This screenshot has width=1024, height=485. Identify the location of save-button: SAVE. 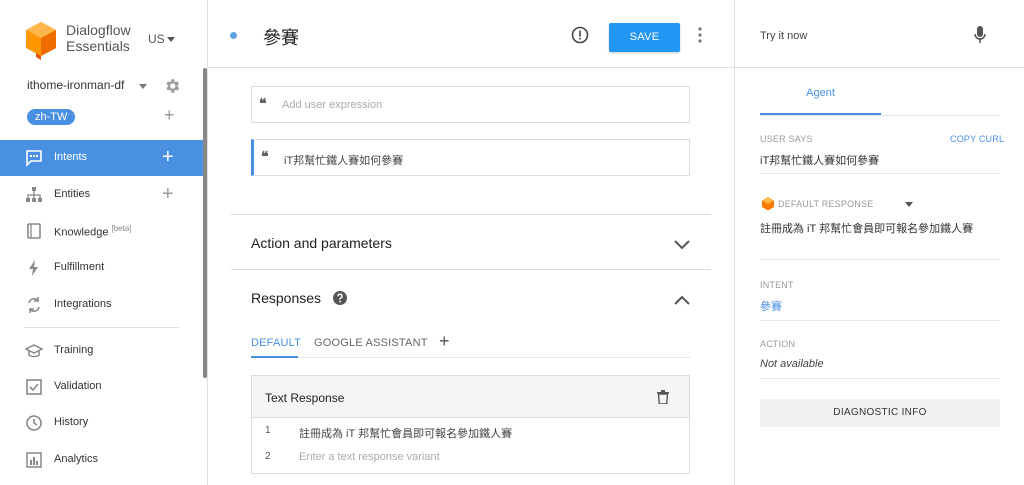
(644, 37).